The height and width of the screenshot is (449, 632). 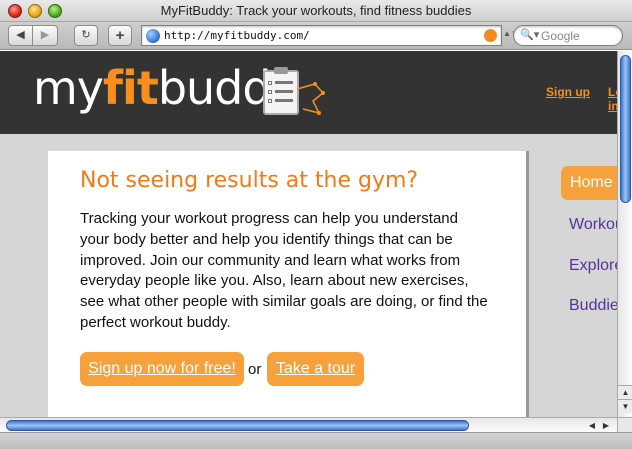 What do you see at coordinates (255, 369) in the screenshot?
I see `or-text: or` at bounding box center [255, 369].